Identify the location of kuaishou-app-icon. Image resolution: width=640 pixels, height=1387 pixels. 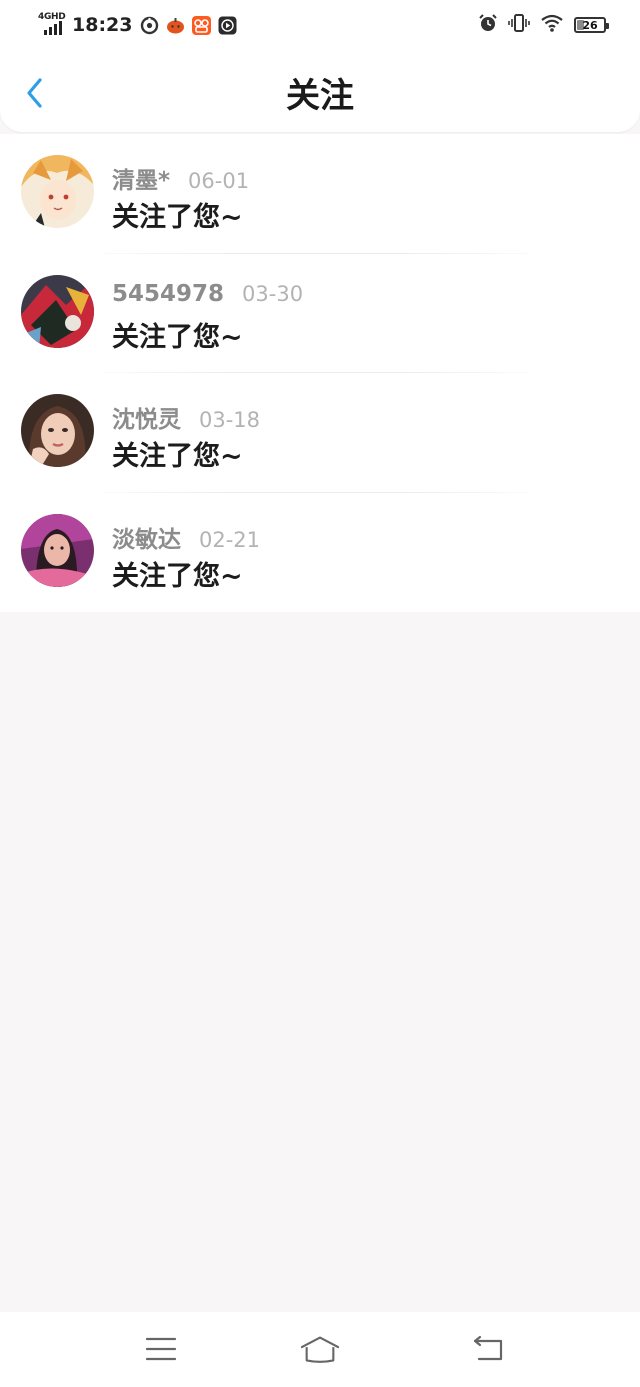
(202, 25).